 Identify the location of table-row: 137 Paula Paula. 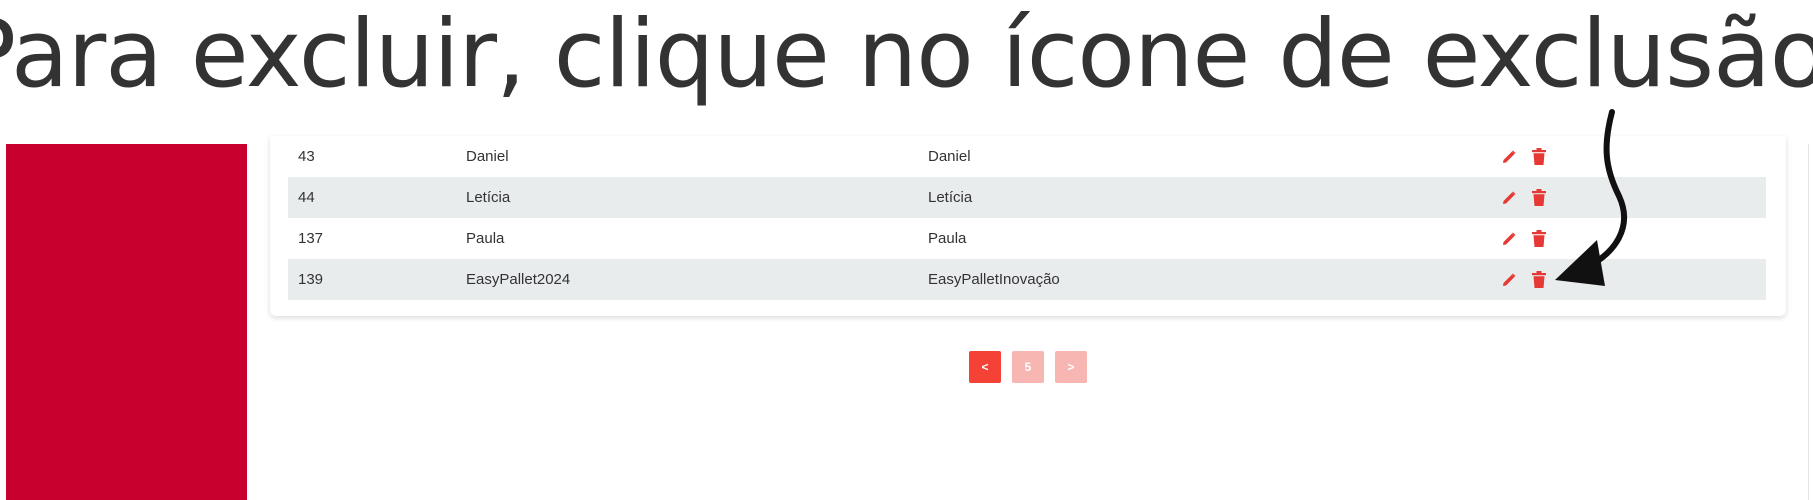
(1027, 238).